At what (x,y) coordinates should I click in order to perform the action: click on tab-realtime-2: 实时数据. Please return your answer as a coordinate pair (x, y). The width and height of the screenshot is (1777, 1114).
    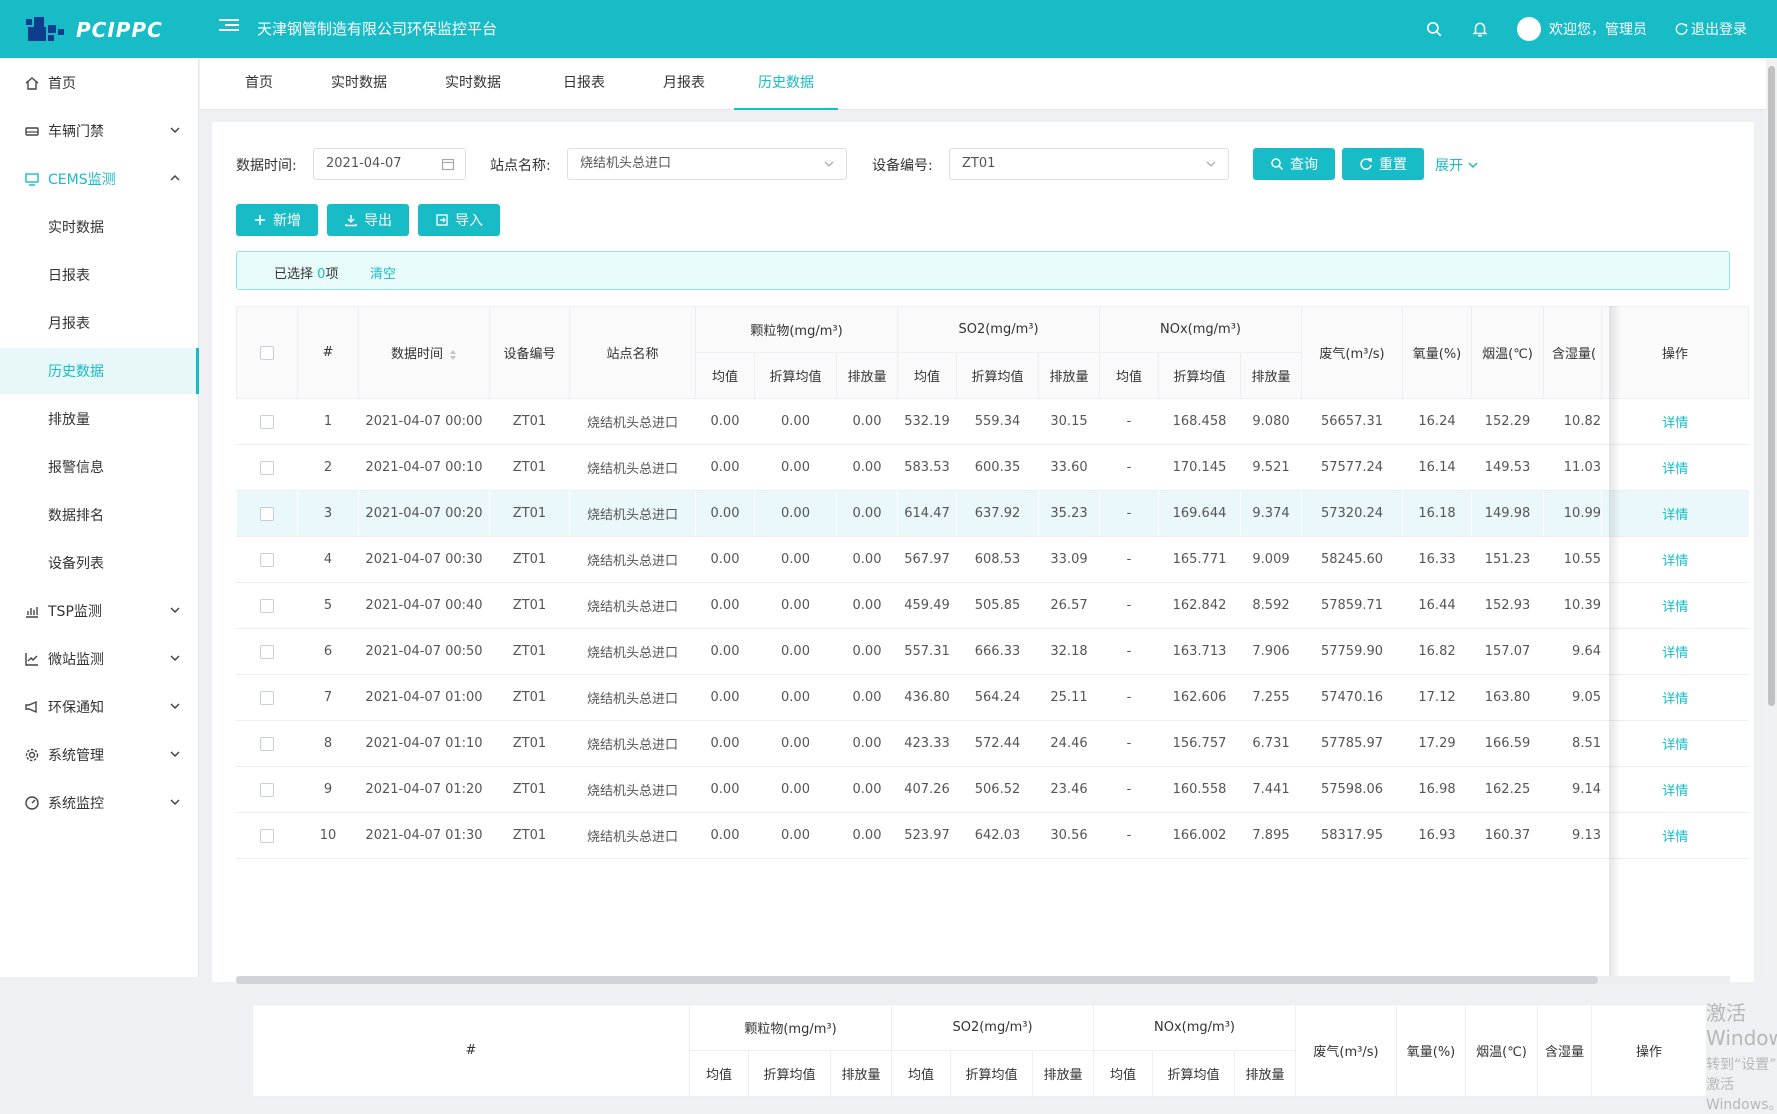
    Looking at the image, I should click on (473, 84).